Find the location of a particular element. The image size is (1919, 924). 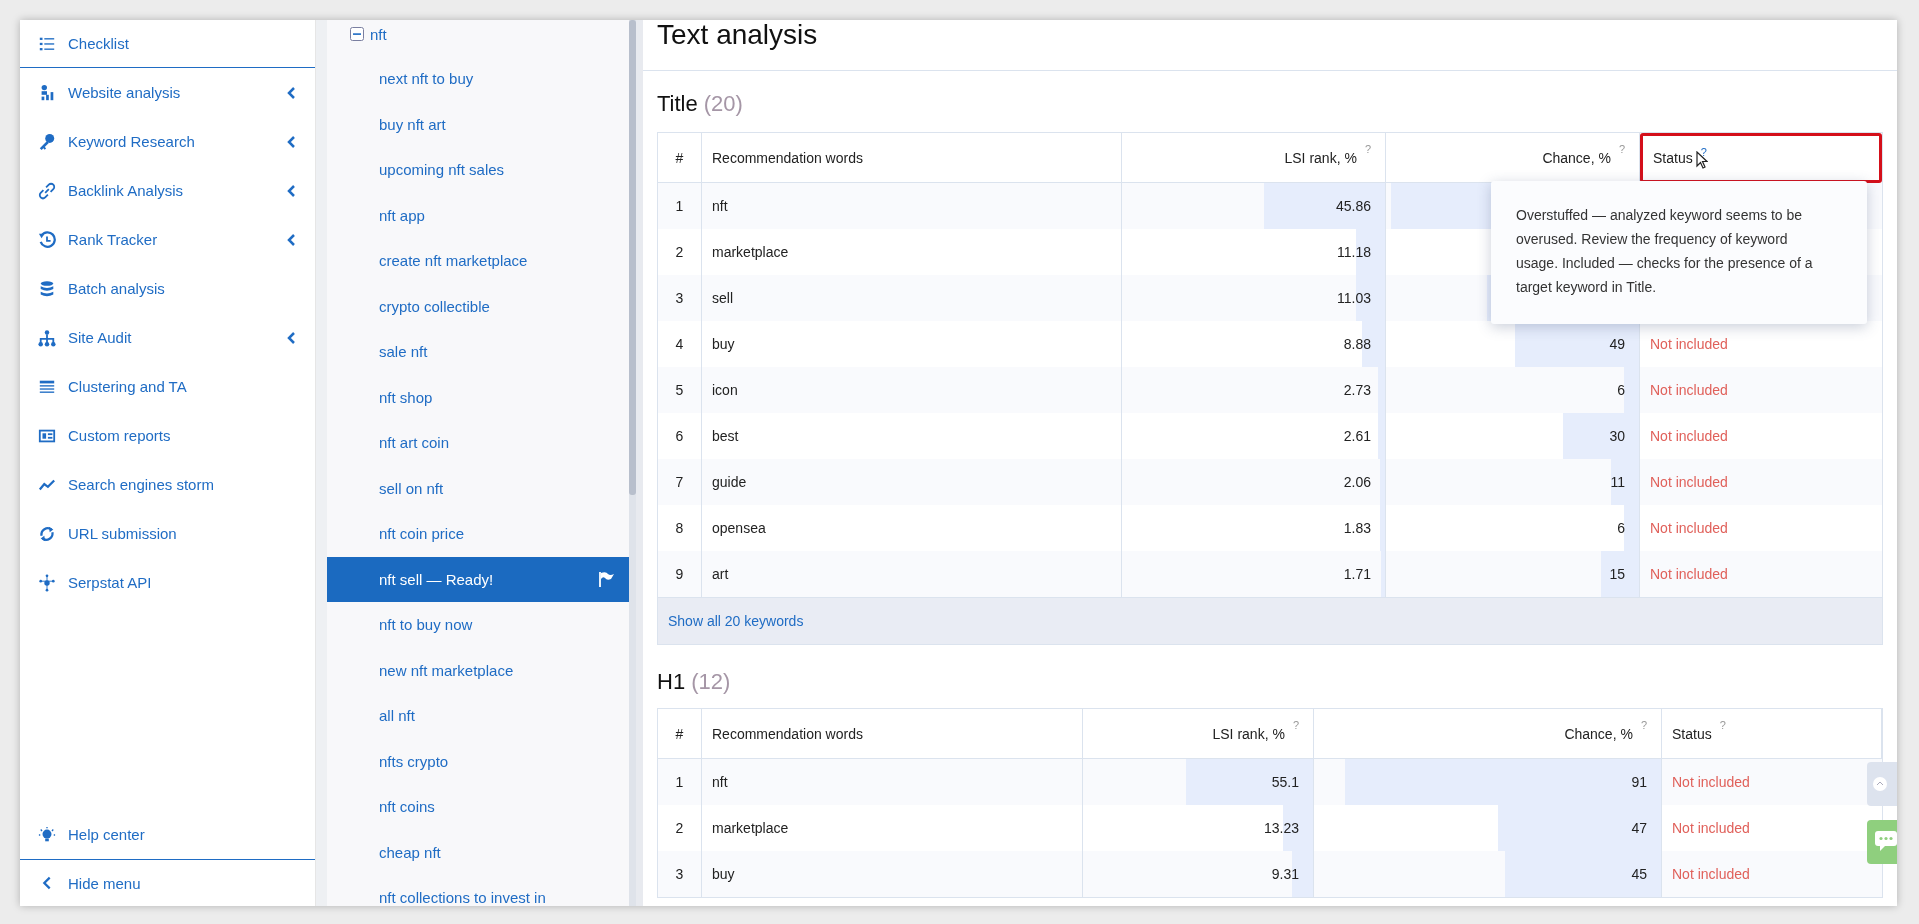

lsi-value: 2.06 is located at coordinates (1357, 482).